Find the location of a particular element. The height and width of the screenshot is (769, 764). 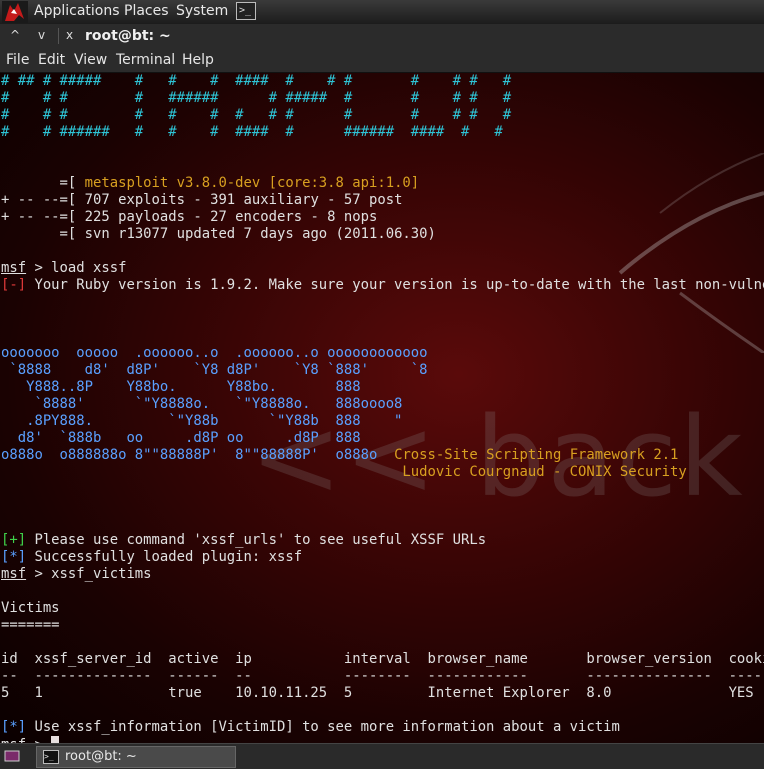

xssf-ascii-art: .8PY888. `"Y88b `"Y88b 888 " is located at coordinates (202, 421).